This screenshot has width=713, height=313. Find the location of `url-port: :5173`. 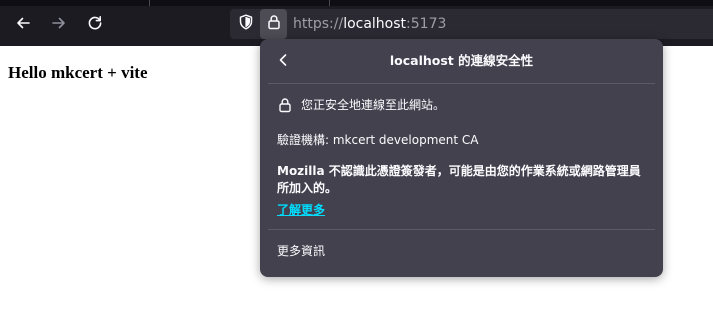

url-port: :5173 is located at coordinates (426, 24).